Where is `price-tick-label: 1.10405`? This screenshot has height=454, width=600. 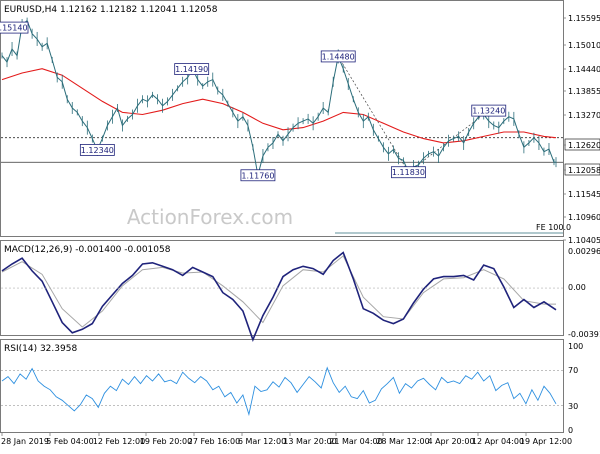
price-tick-label: 1.10405 is located at coordinates (584, 240).